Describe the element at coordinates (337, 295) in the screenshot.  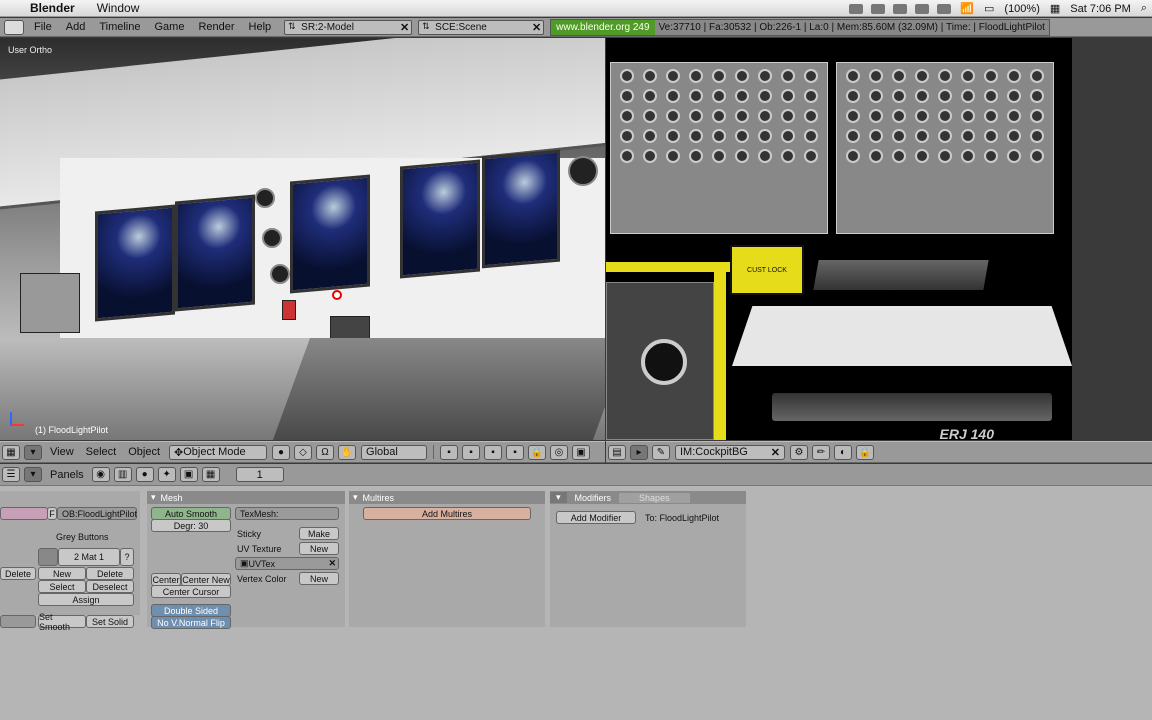
I see `3d-cursor-icon` at that location.